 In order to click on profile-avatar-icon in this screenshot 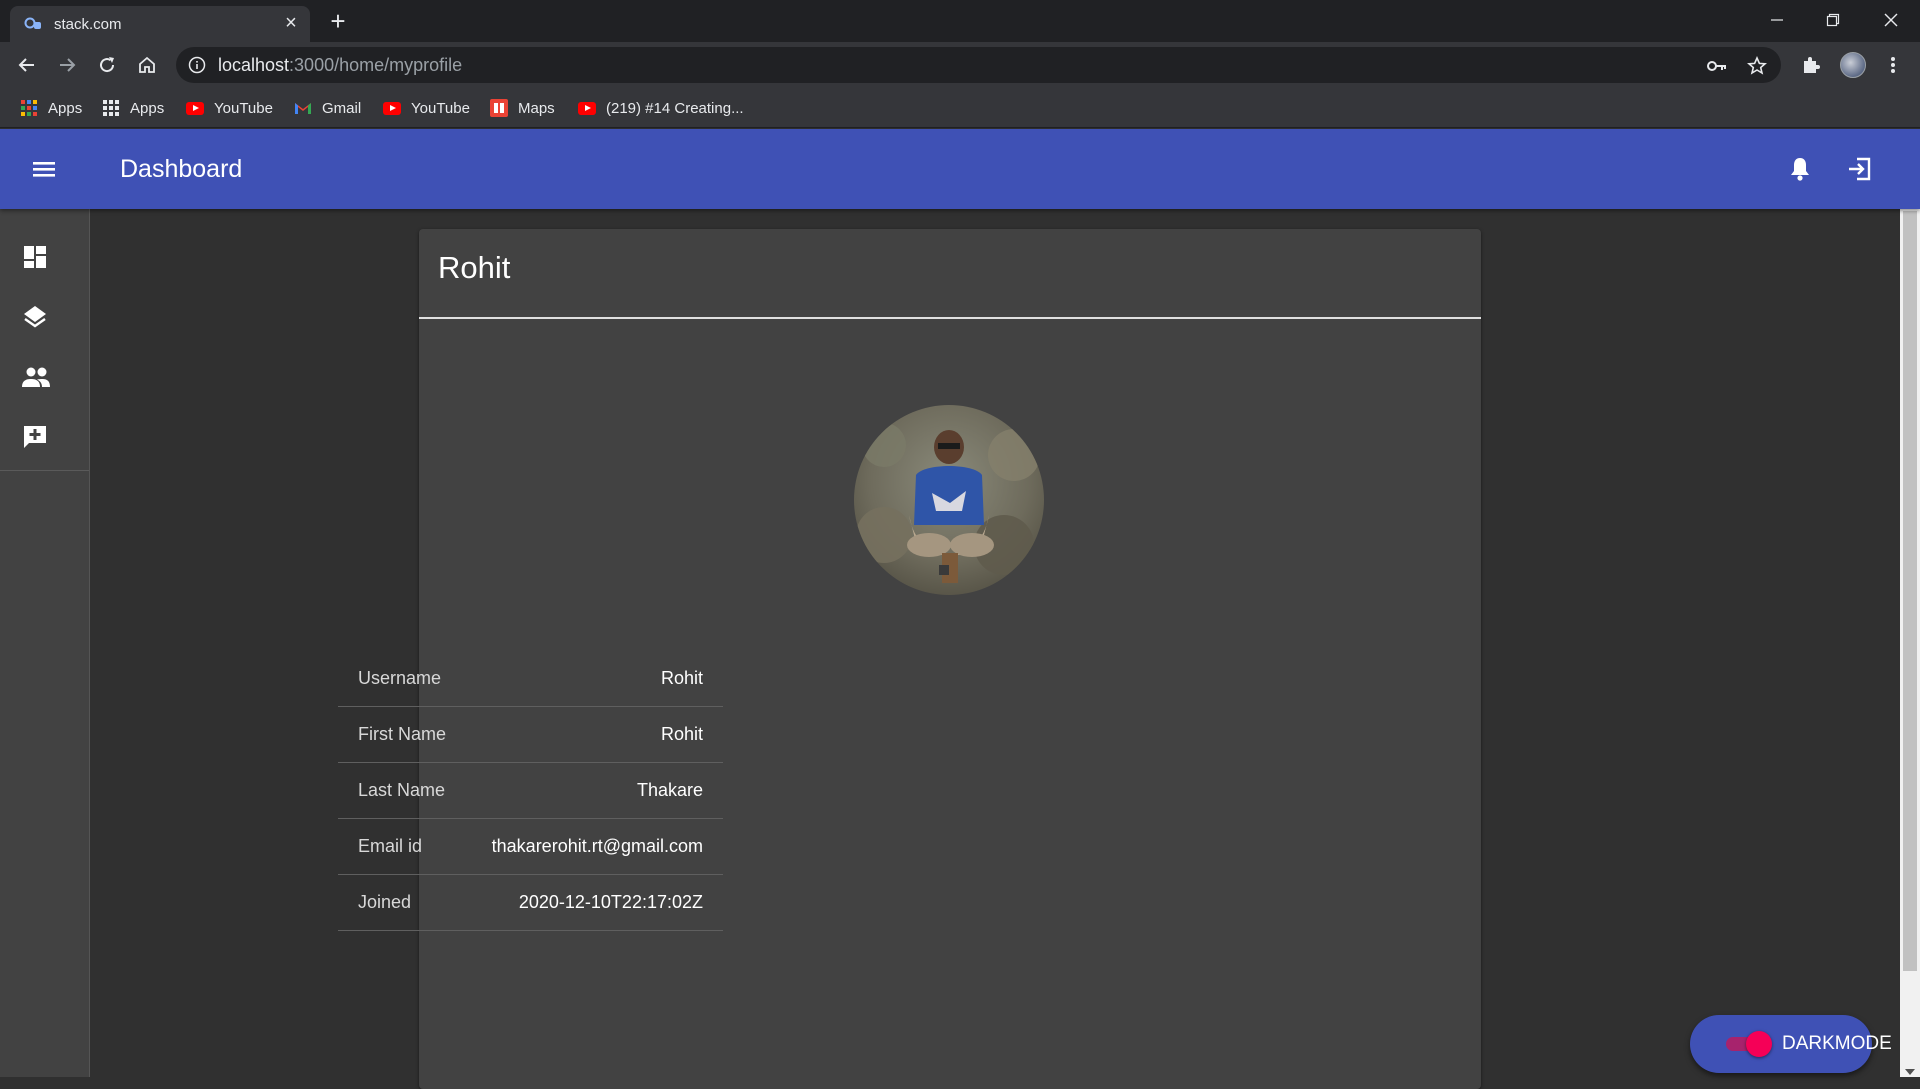, I will do `click(1853, 65)`.